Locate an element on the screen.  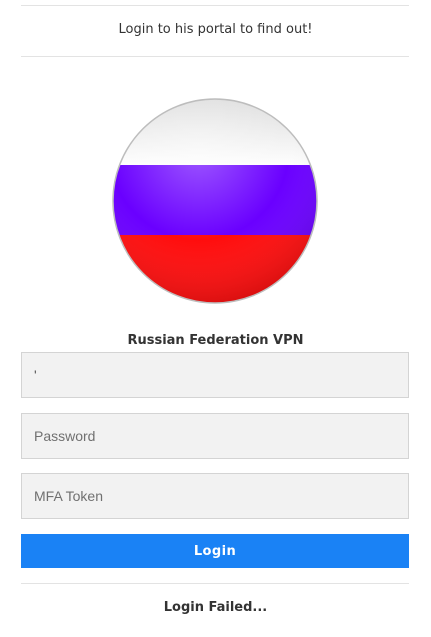
vpn-heading: Russian Federation VPN is located at coordinates (215, 340).